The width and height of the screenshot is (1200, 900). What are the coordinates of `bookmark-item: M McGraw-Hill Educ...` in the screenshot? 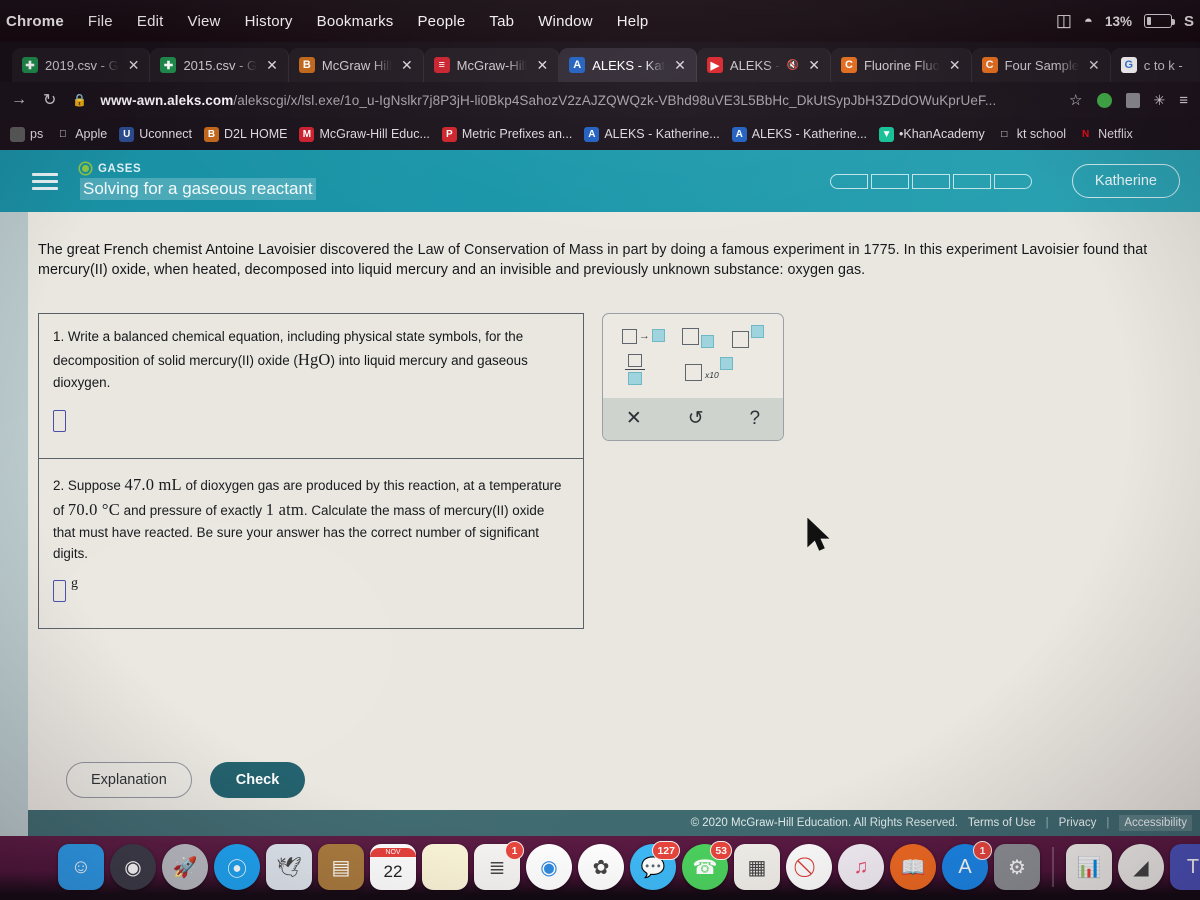 It's located at (364, 134).